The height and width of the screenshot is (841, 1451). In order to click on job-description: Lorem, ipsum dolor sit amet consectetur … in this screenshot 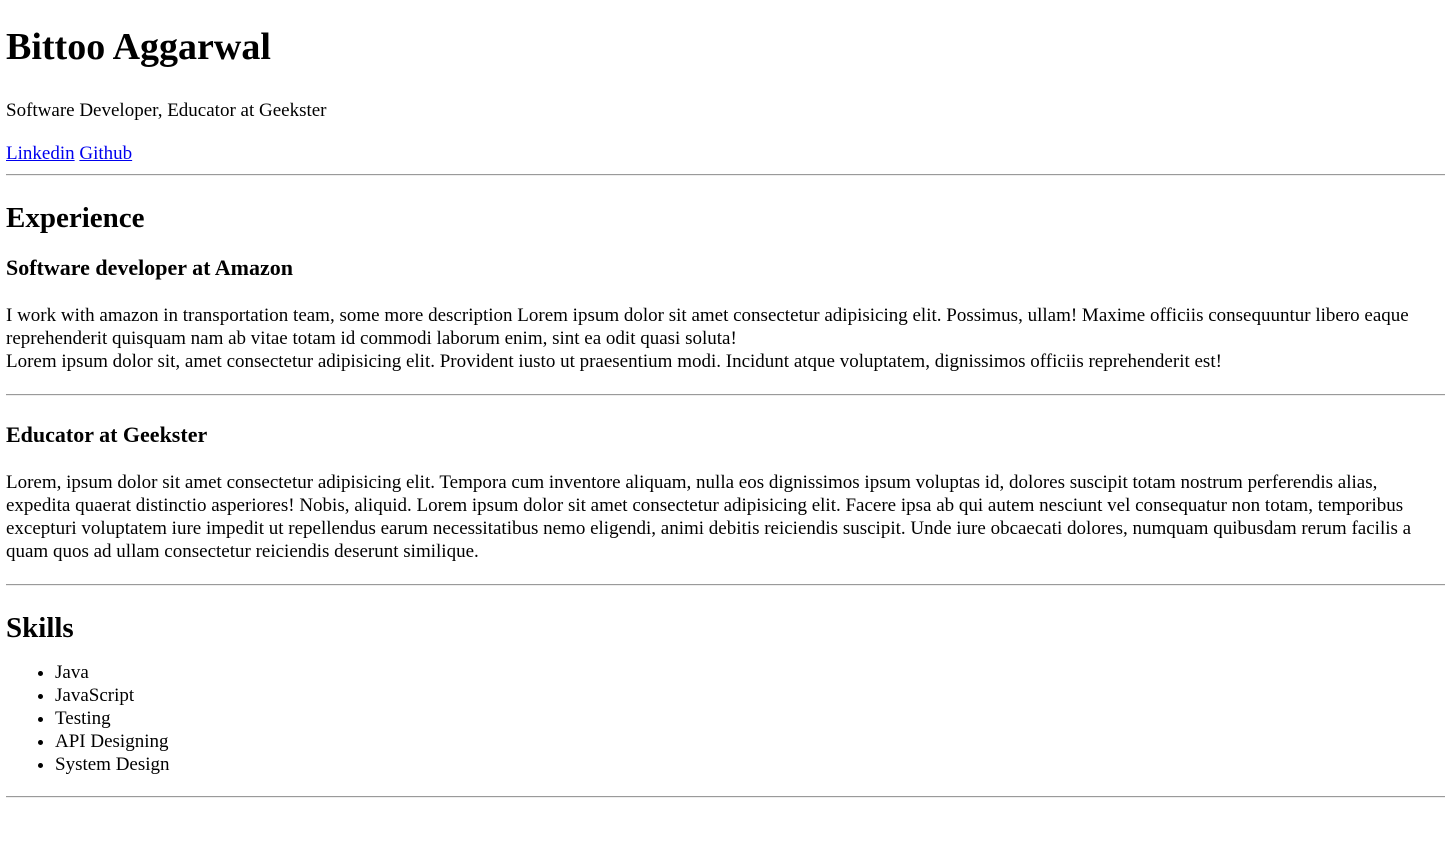, I will do `click(709, 517)`.